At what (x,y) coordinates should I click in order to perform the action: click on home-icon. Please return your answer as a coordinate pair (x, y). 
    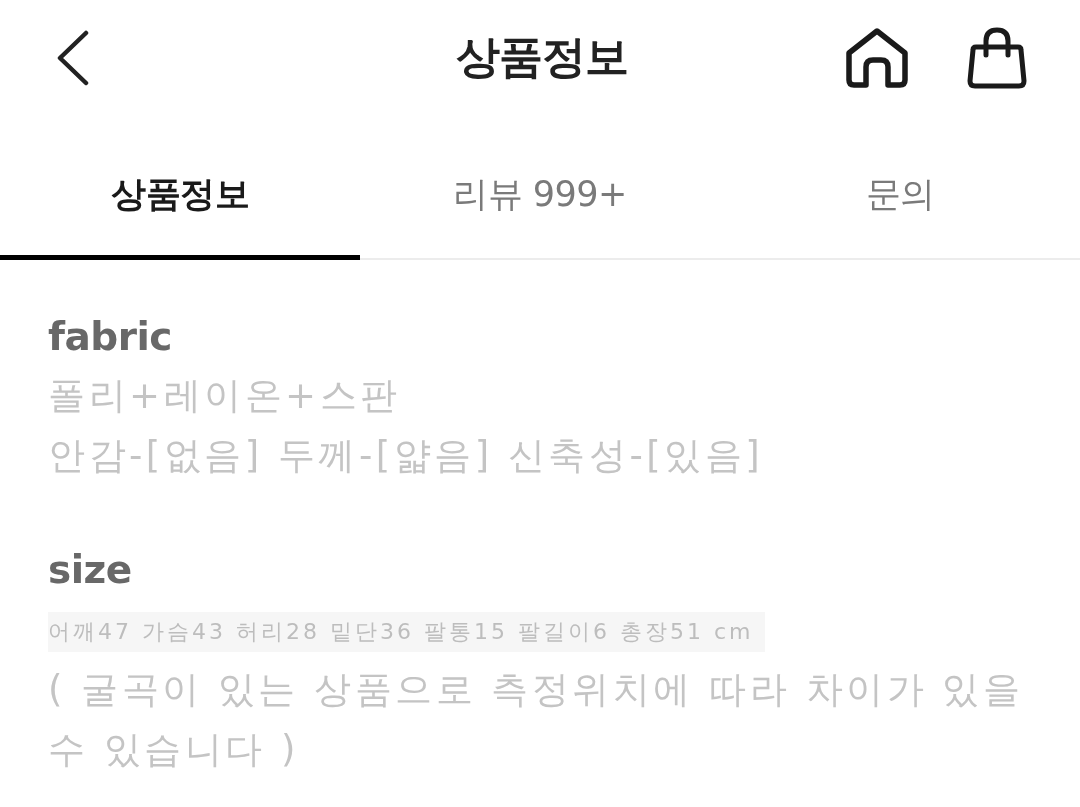
    Looking at the image, I should click on (877, 57).